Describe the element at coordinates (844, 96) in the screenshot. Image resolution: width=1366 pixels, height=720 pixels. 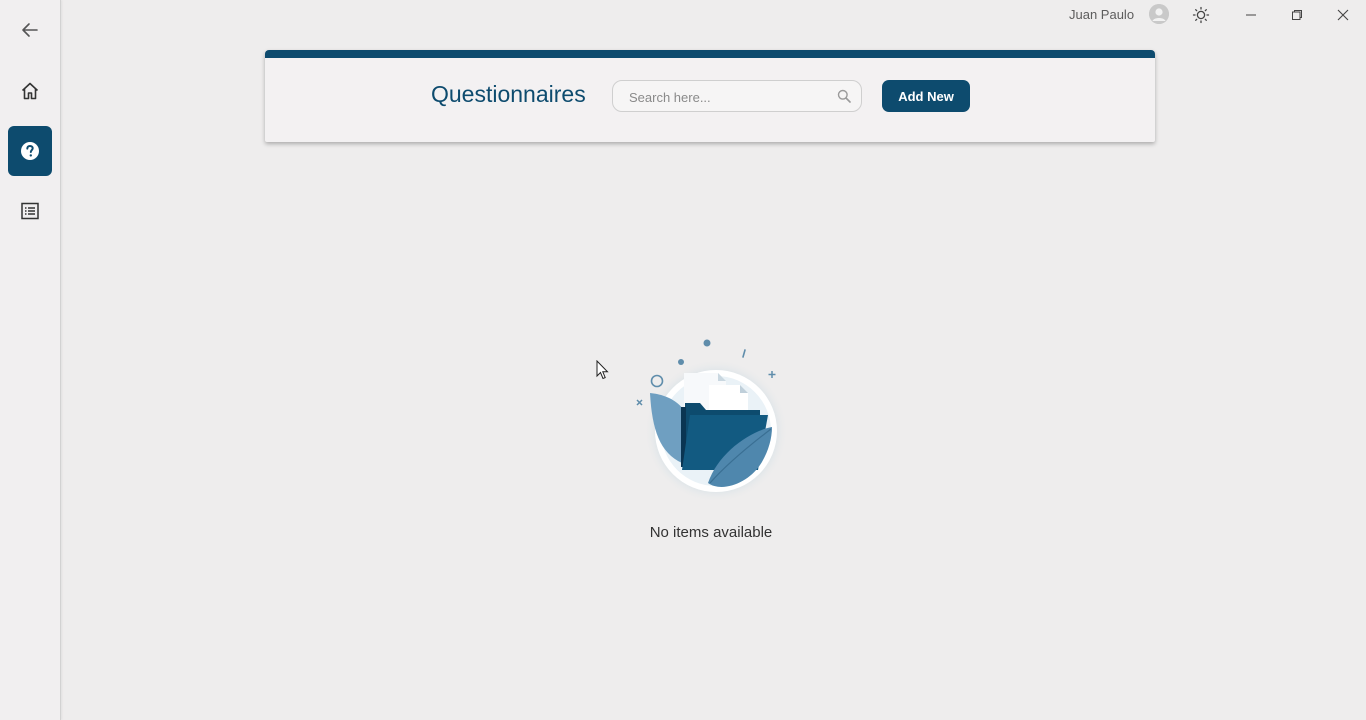
I see `search-icon` at that location.